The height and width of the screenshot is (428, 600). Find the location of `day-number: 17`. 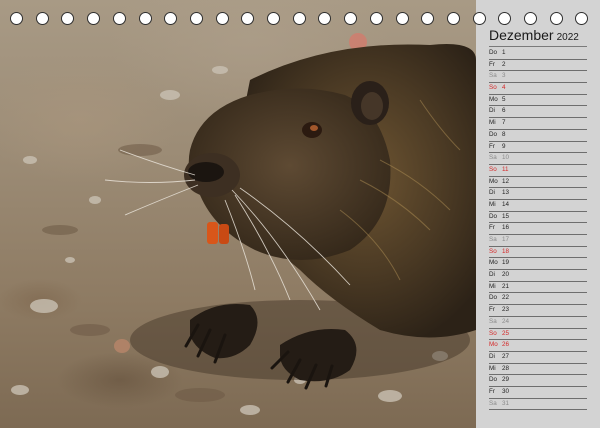

day-number: 17 is located at coordinates (506, 239).